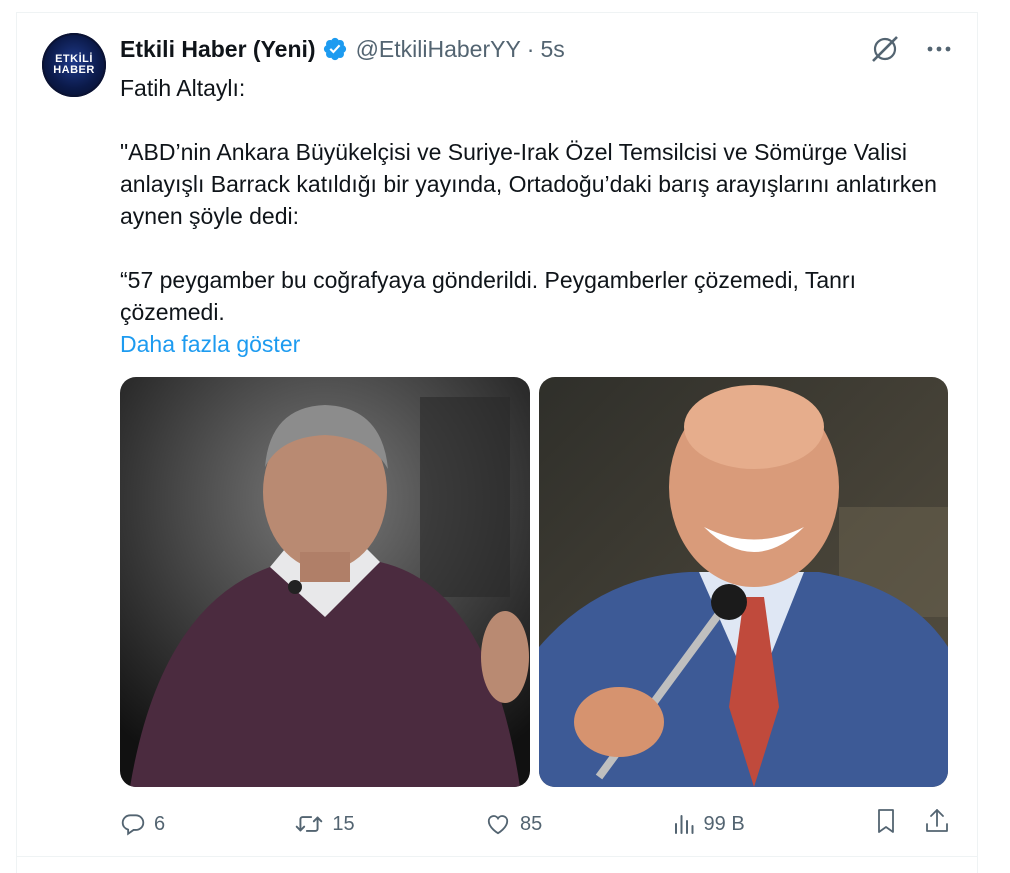 The height and width of the screenshot is (873, 1010). What do you see at coordinates (183, 88) in the screenshot?
I see `paragraph-1: Fatih Altaylı:` at bounding box center [183, 88].